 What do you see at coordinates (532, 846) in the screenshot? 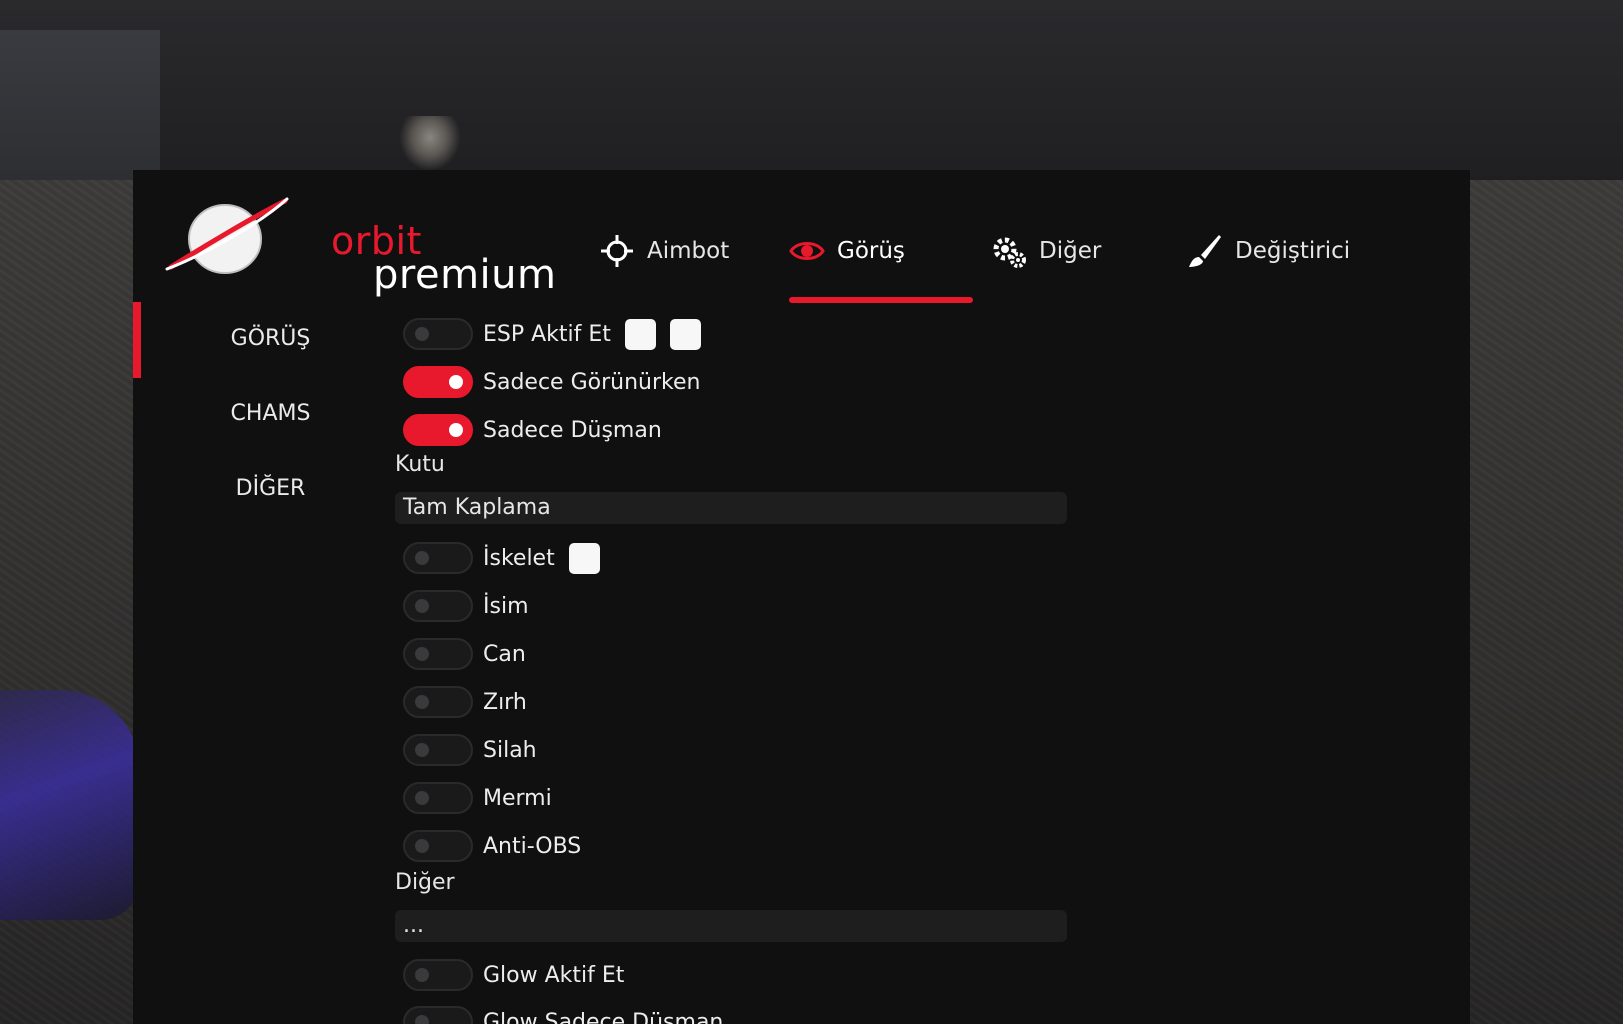
I see `anti-obs-label: Anti-OBS` at bounding box center [532, 846].